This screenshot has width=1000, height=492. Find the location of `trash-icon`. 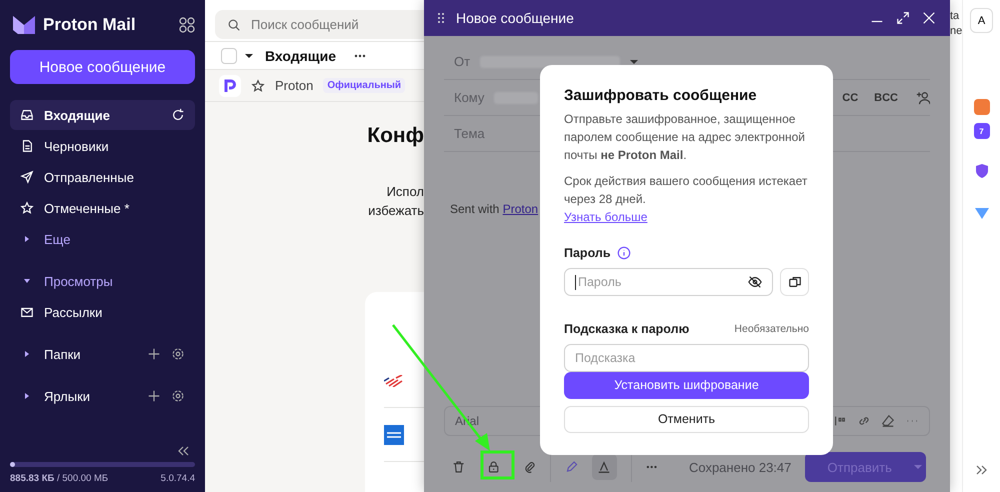

trash-icon is located at coordinates (459, 467).